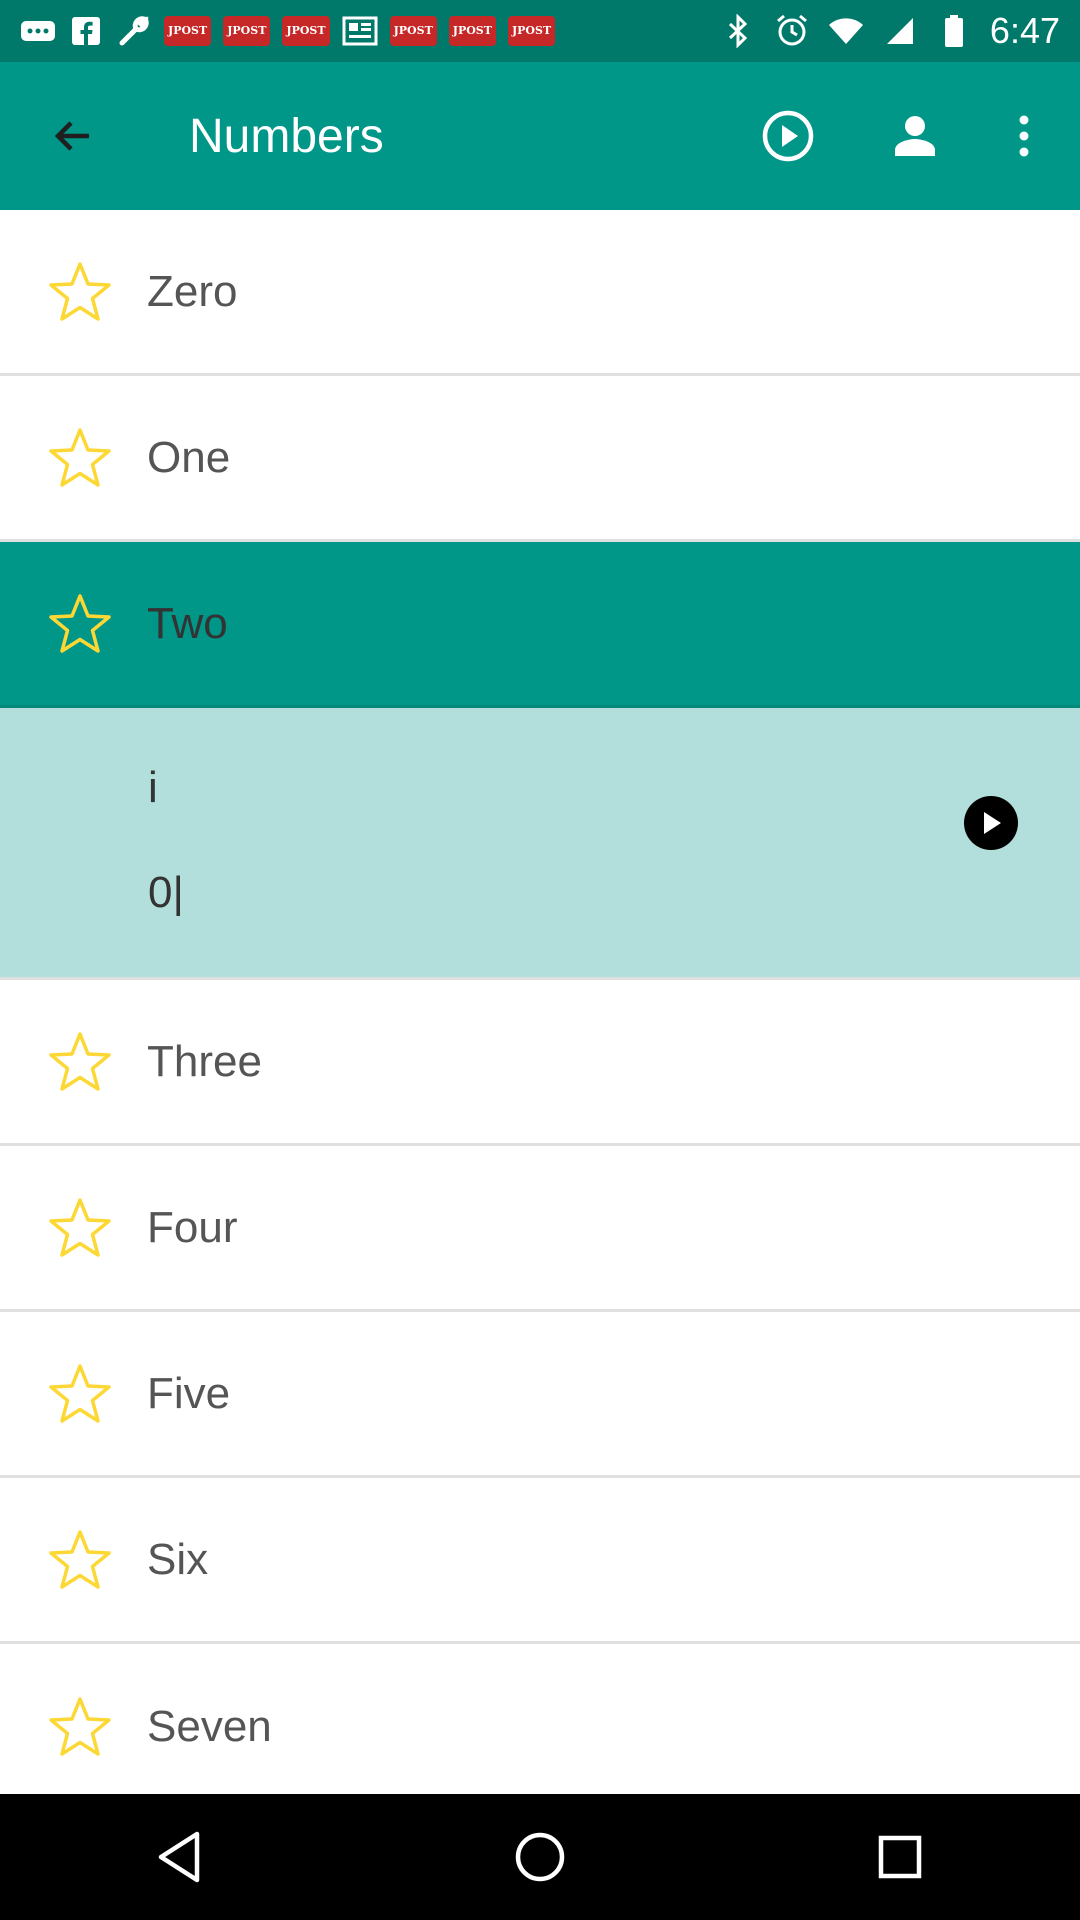  I want to click on battery-icon, so click(954, 31).